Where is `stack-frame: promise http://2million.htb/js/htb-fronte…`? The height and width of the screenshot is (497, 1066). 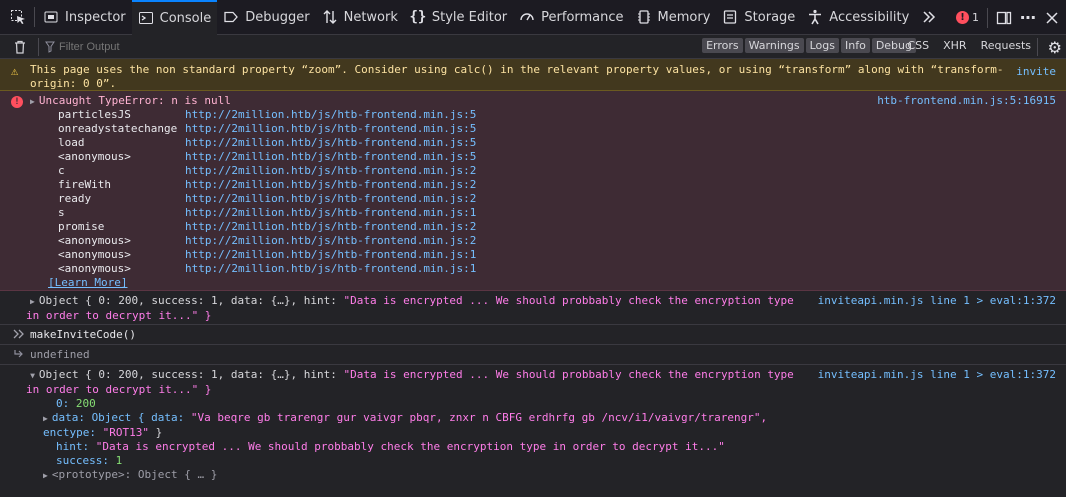
stack-frame: promise http://2million.htb/js/htb-fronte… is located at coordinates (557, 227).